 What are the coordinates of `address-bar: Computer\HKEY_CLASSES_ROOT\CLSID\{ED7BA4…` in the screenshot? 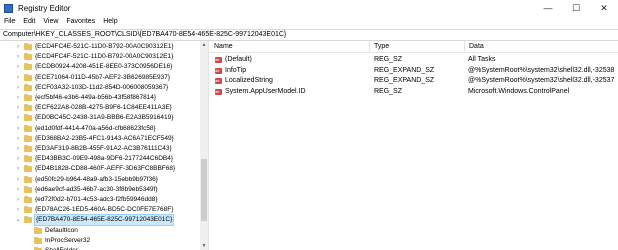 It's located at (309, 35).